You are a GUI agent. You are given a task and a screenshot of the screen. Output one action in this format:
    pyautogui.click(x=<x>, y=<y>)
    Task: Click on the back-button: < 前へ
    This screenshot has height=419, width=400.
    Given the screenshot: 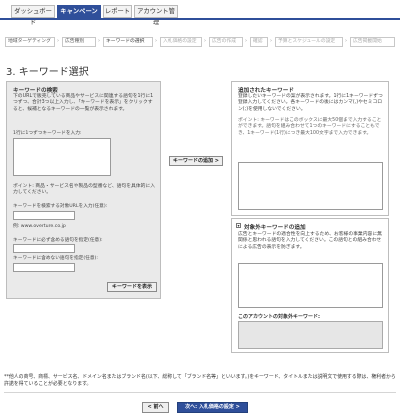 What is the action you would take?
    pyautogui.click(x=155, y=407)
    